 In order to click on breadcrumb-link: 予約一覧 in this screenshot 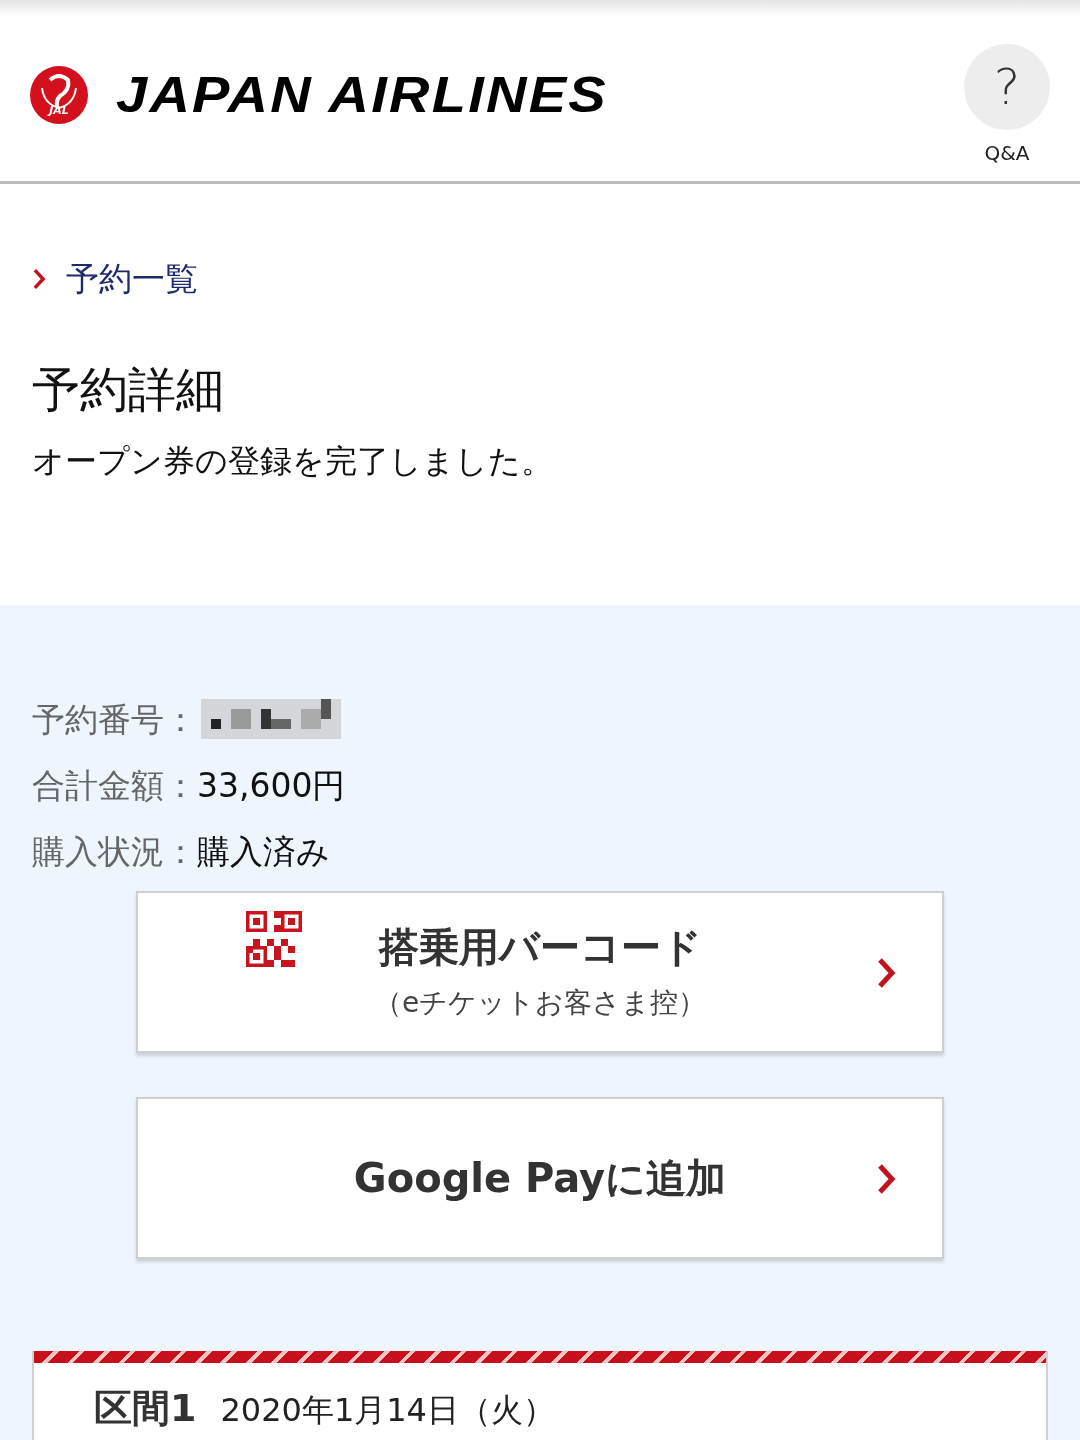, I will do `click(540, 278)`.